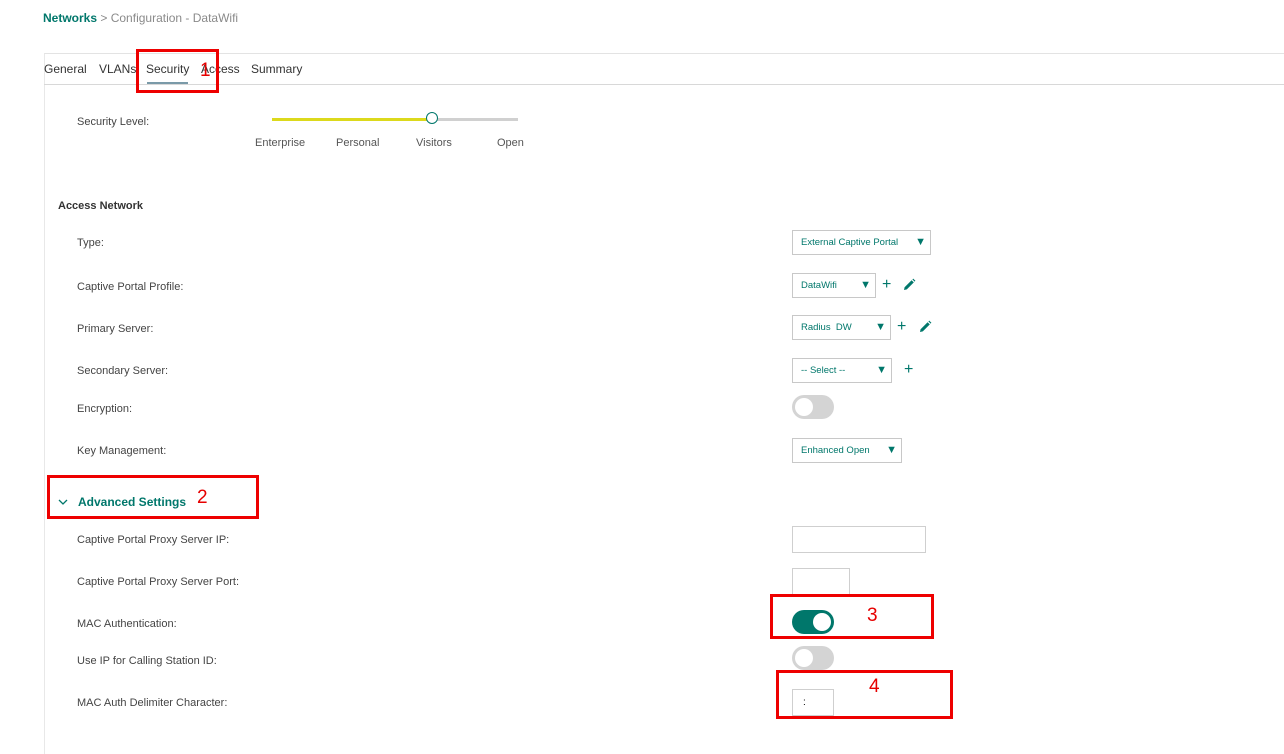 The height and width of the screenshot is (754, 1284). What do you see at coordinates (152, 703) in the screenshot?
I see `mac-delimiter-label: MAC Auth Delimiter Character:` at bounding box center [152, 703].